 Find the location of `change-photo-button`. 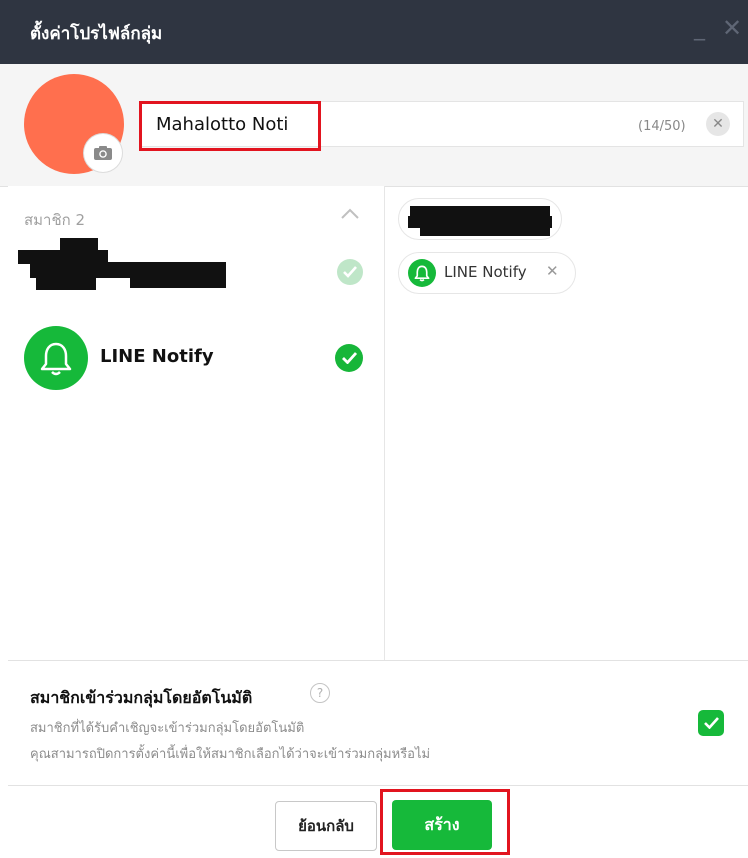

change-photo-button is located at coordinates (103, 153).